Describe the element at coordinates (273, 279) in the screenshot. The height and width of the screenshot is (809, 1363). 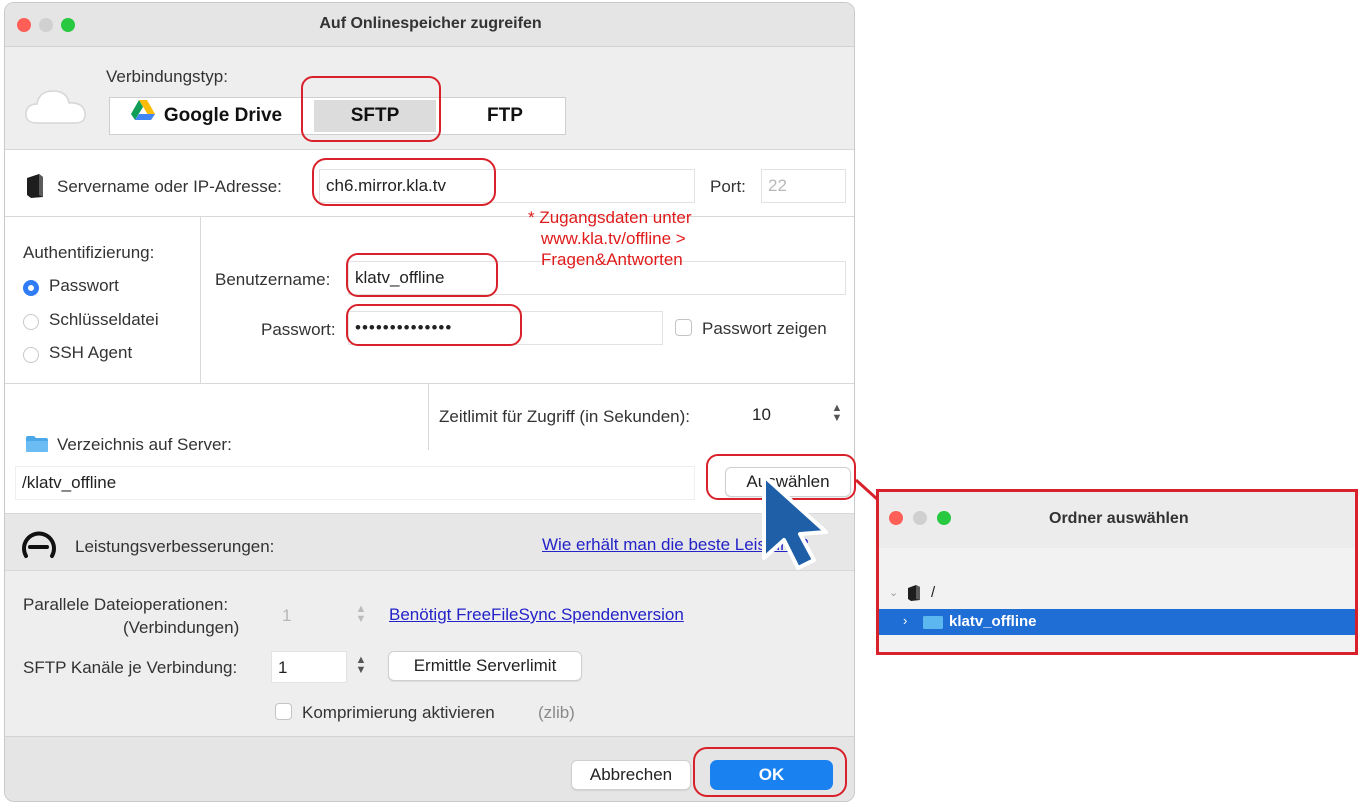
I see `username-label: Benutzername:` at that location.